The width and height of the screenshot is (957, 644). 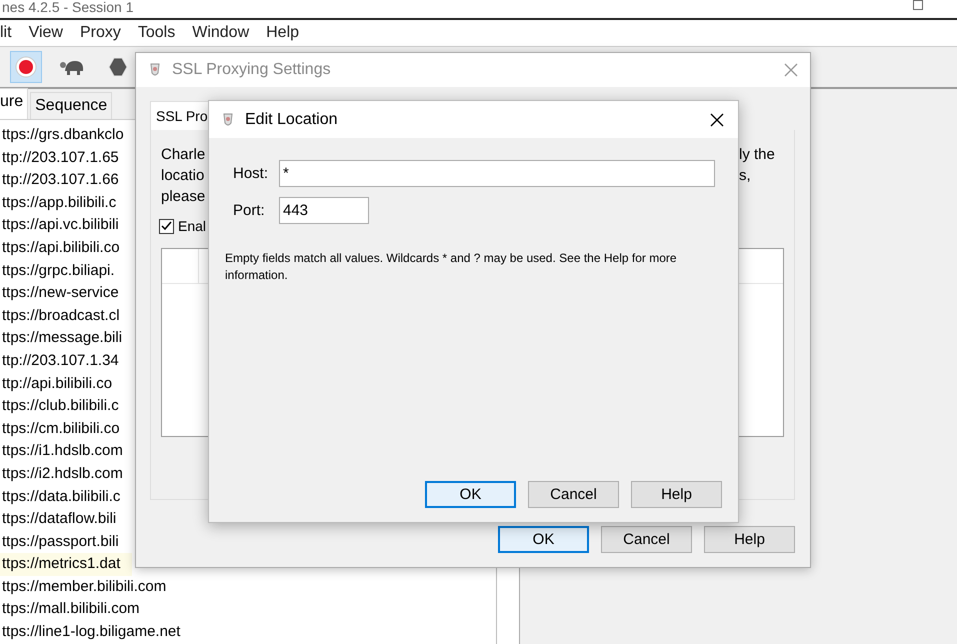 I want to click on close-icon, so click(x=717, y=119).